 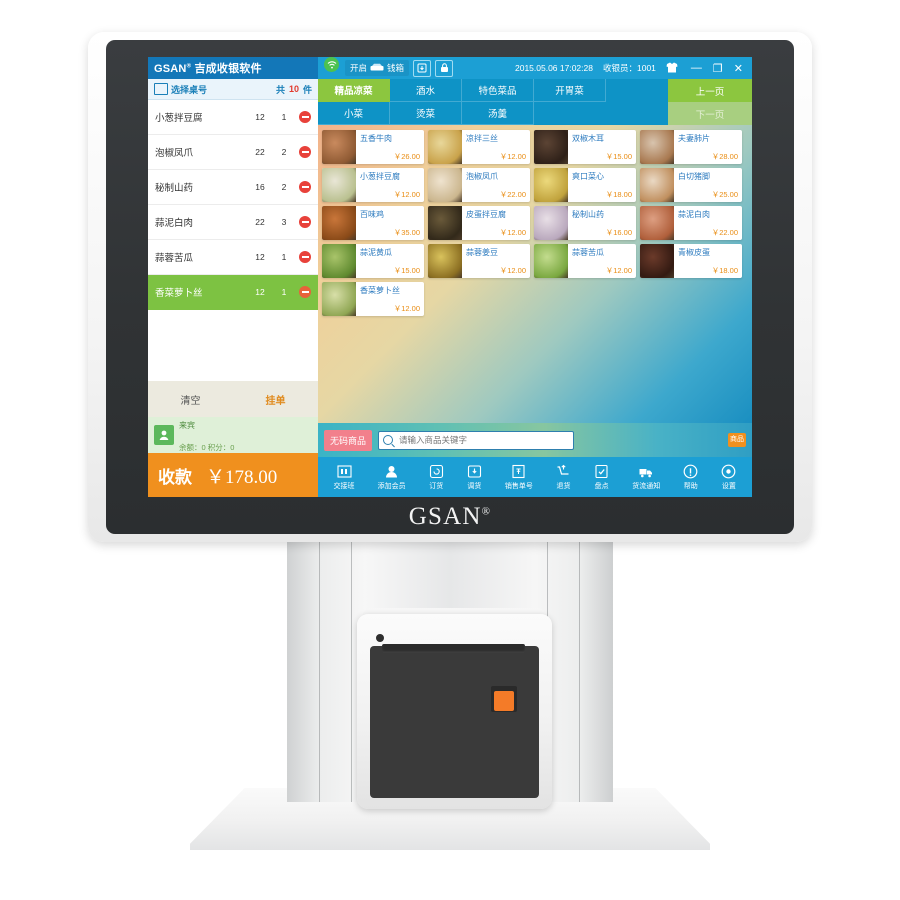 I want to click on category-tab: 特色菜品, so click(x=498, y=90).